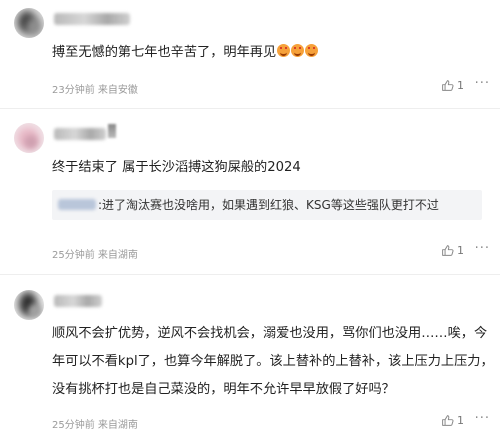 This screenshot has width=500, height=440. I want to click on comment-meta: 23分钟前 来自安徽, so click(95, 88).